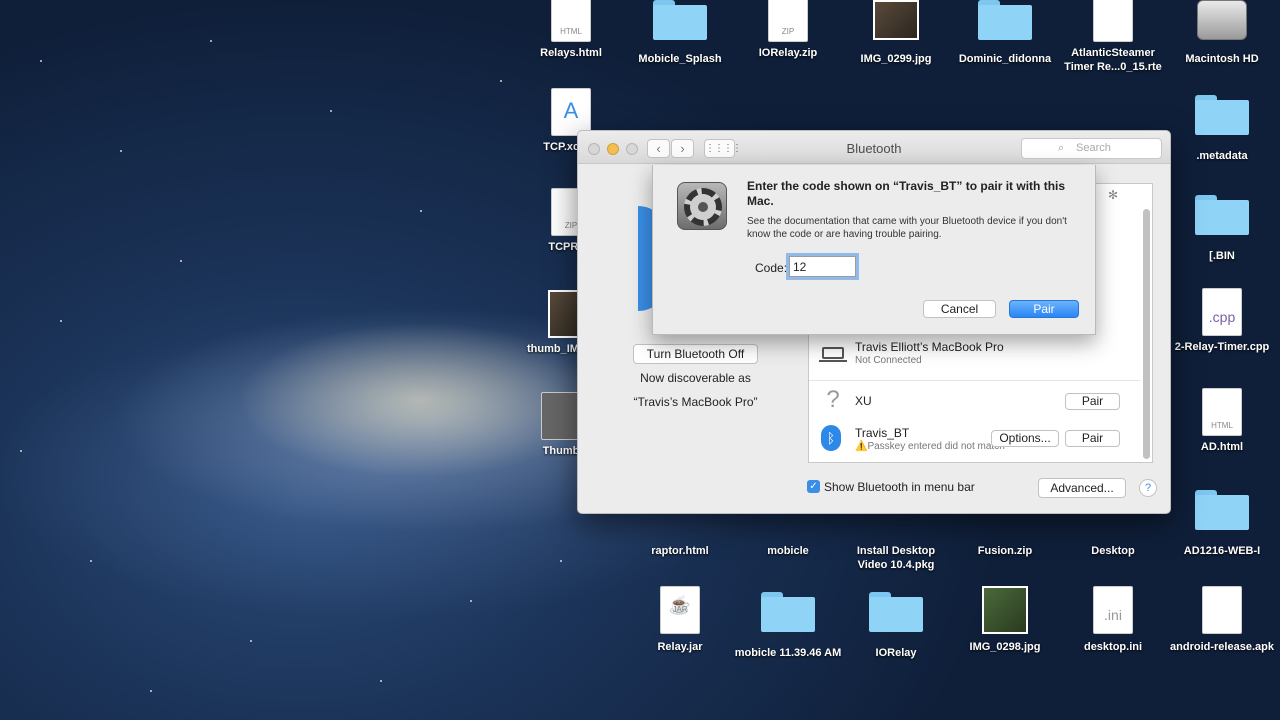  What do you see at coordinates (1113, 647) in the screenshot?
I see `icon-label: desktop.ini` at bounding box center [1113, 647].